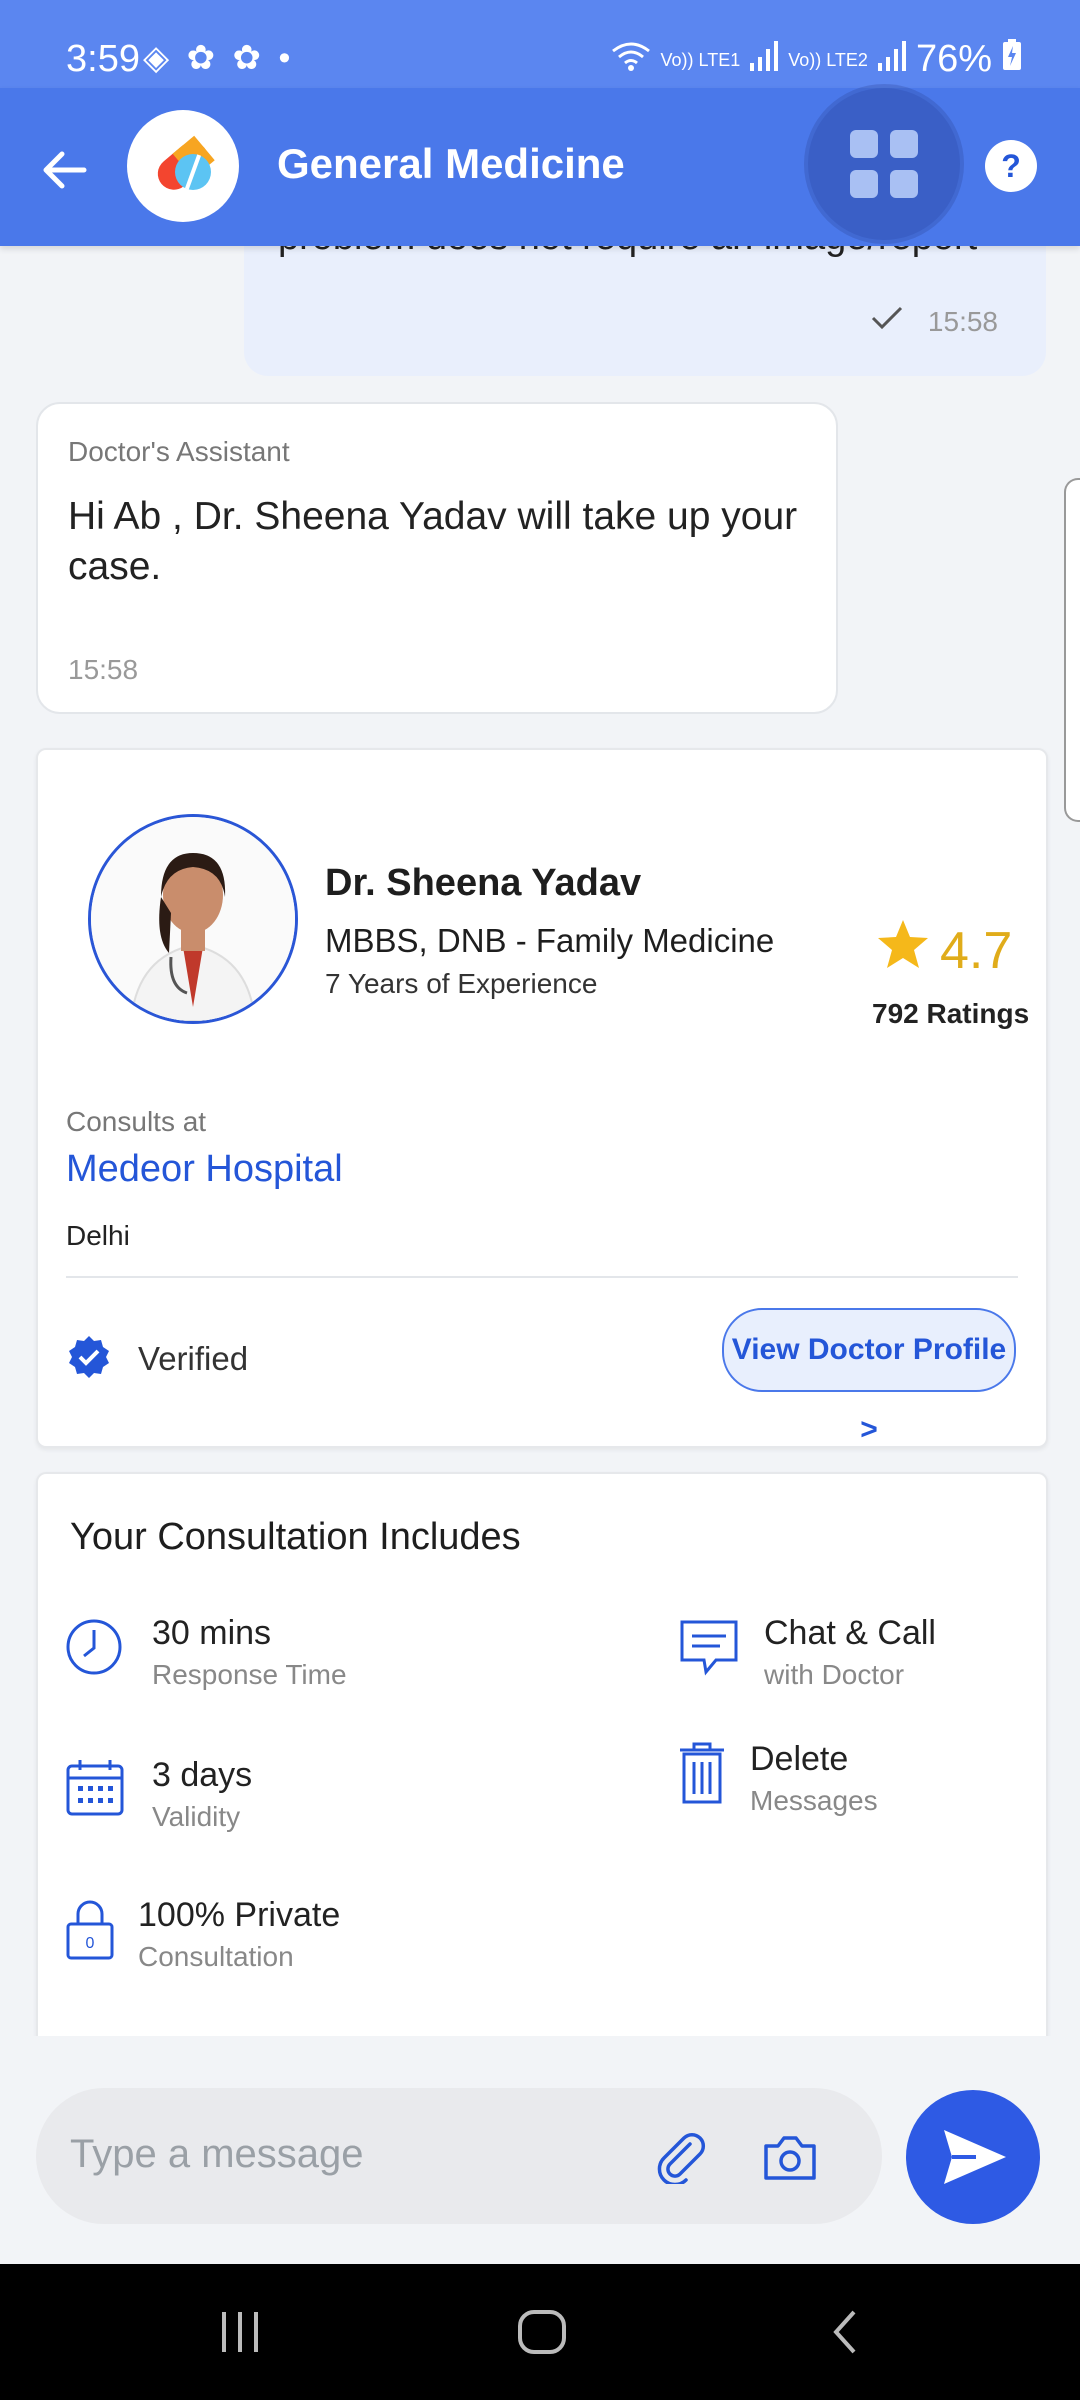 This screenshot has width=1080, height=2400. What do you see at coordinates (542, 1277) in the screenshot?
I see `divider` at bounding box center [542, 1277].